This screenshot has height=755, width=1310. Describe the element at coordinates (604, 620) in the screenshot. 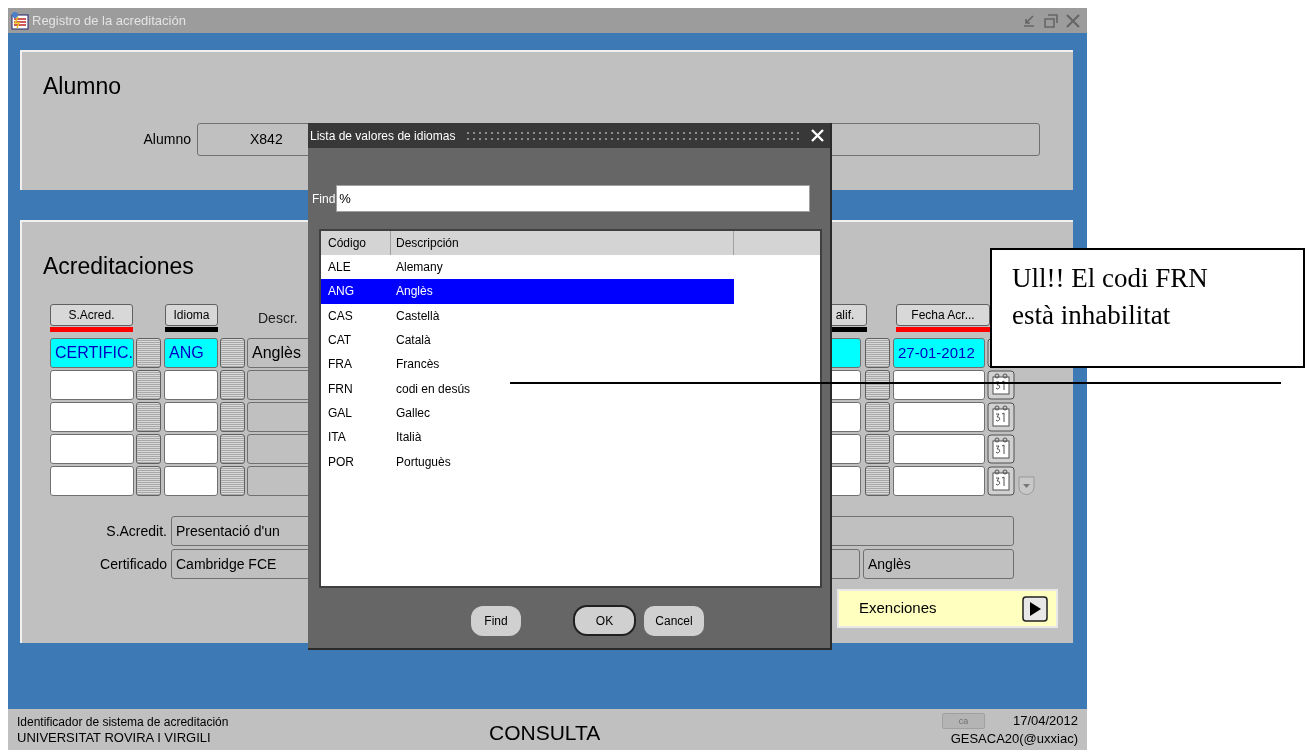

I see `ok-button: OK` at that location.